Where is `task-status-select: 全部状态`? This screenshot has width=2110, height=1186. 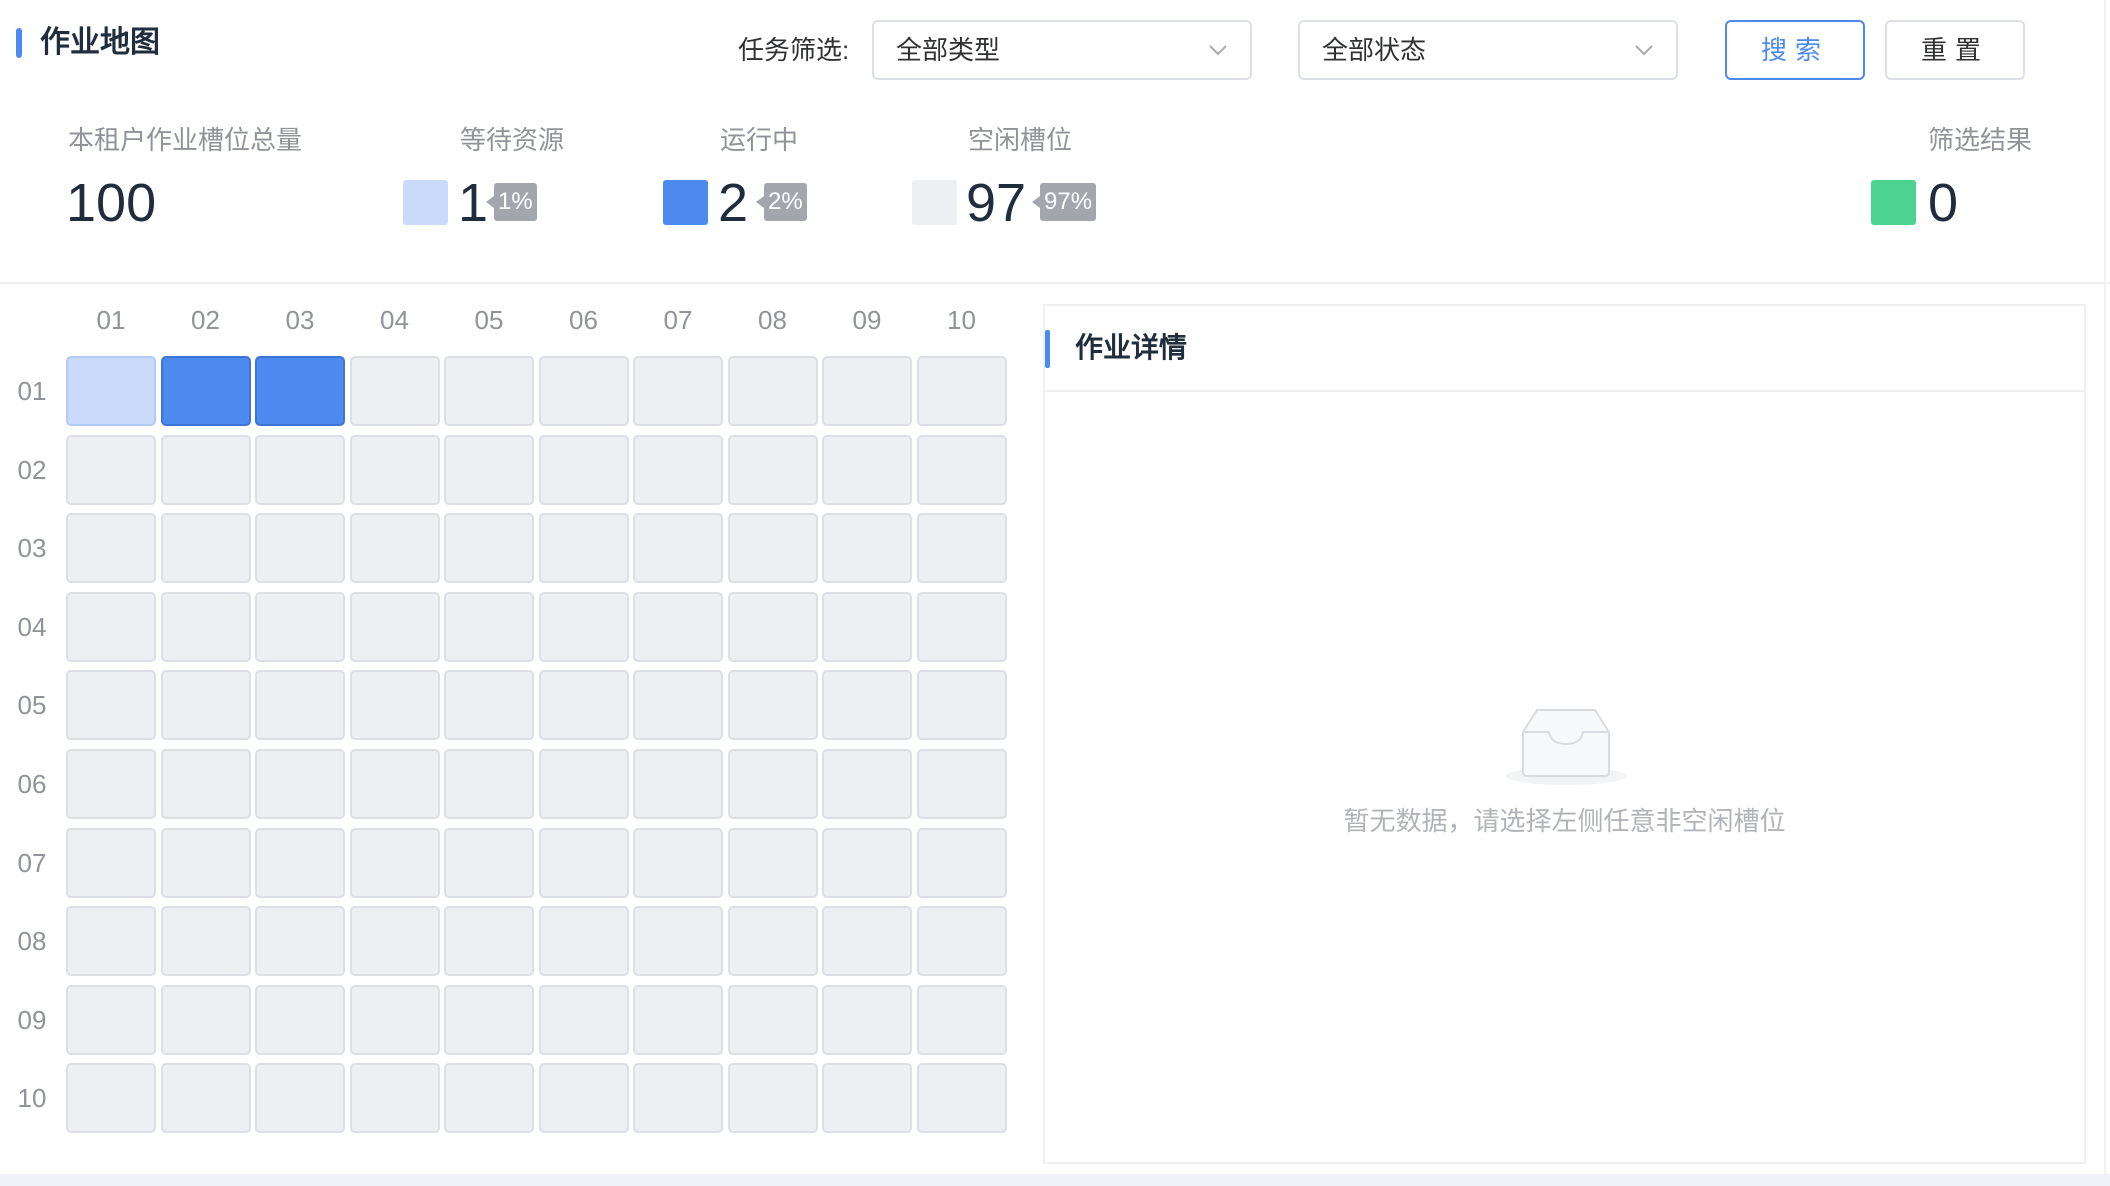
task-status-select: 全部状态 is located at coordinates (1488, 50).